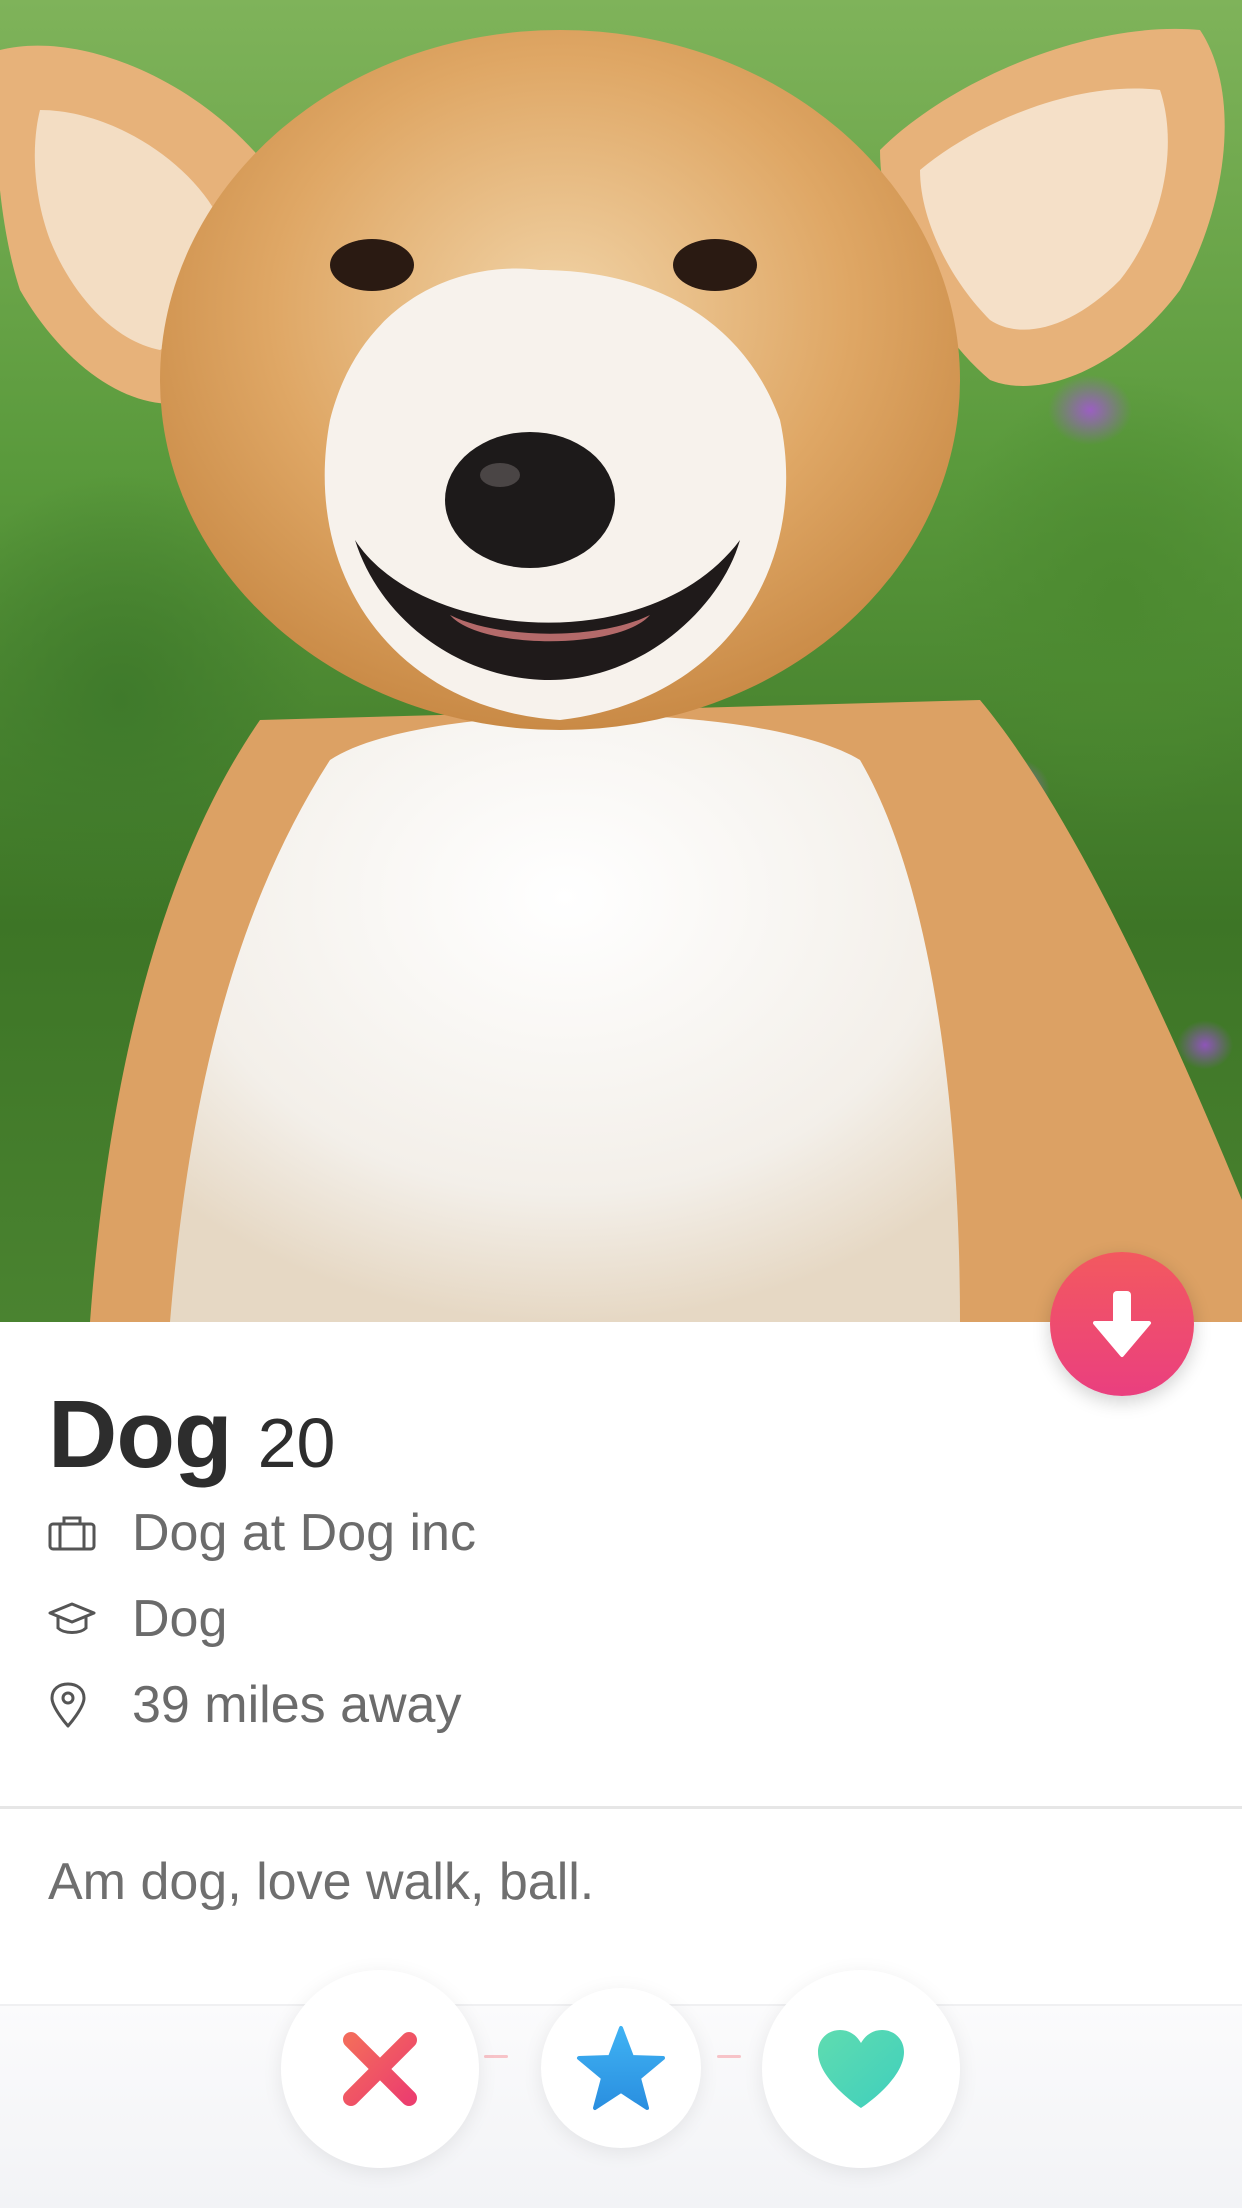 This screenshot has width=1242, height=2208. I want to click on nope-button, so click(380, 2069).